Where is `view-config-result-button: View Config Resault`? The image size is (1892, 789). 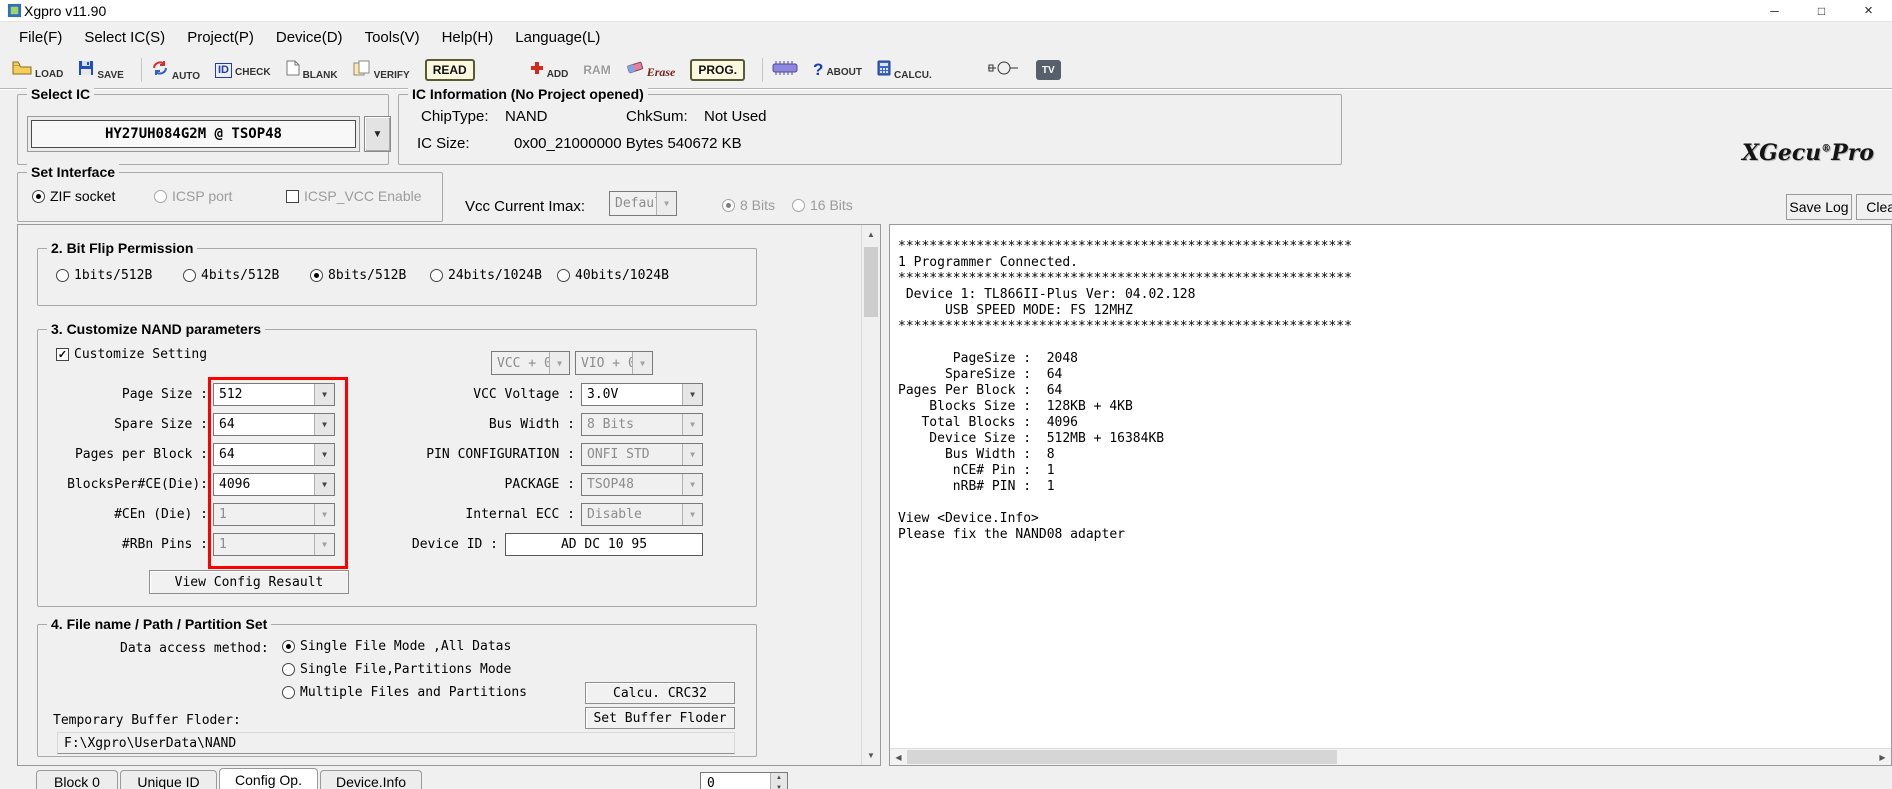 view-config-result-button: View Config Resault is located at coordinates (249, 582).